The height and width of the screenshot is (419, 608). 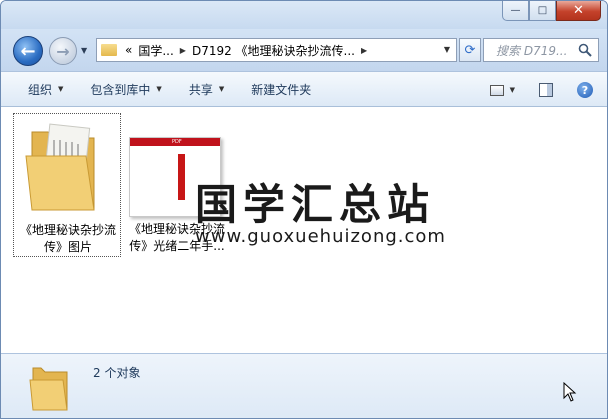 I want to click on thumbnail-caption: PDF, so click(x=177, y=142).